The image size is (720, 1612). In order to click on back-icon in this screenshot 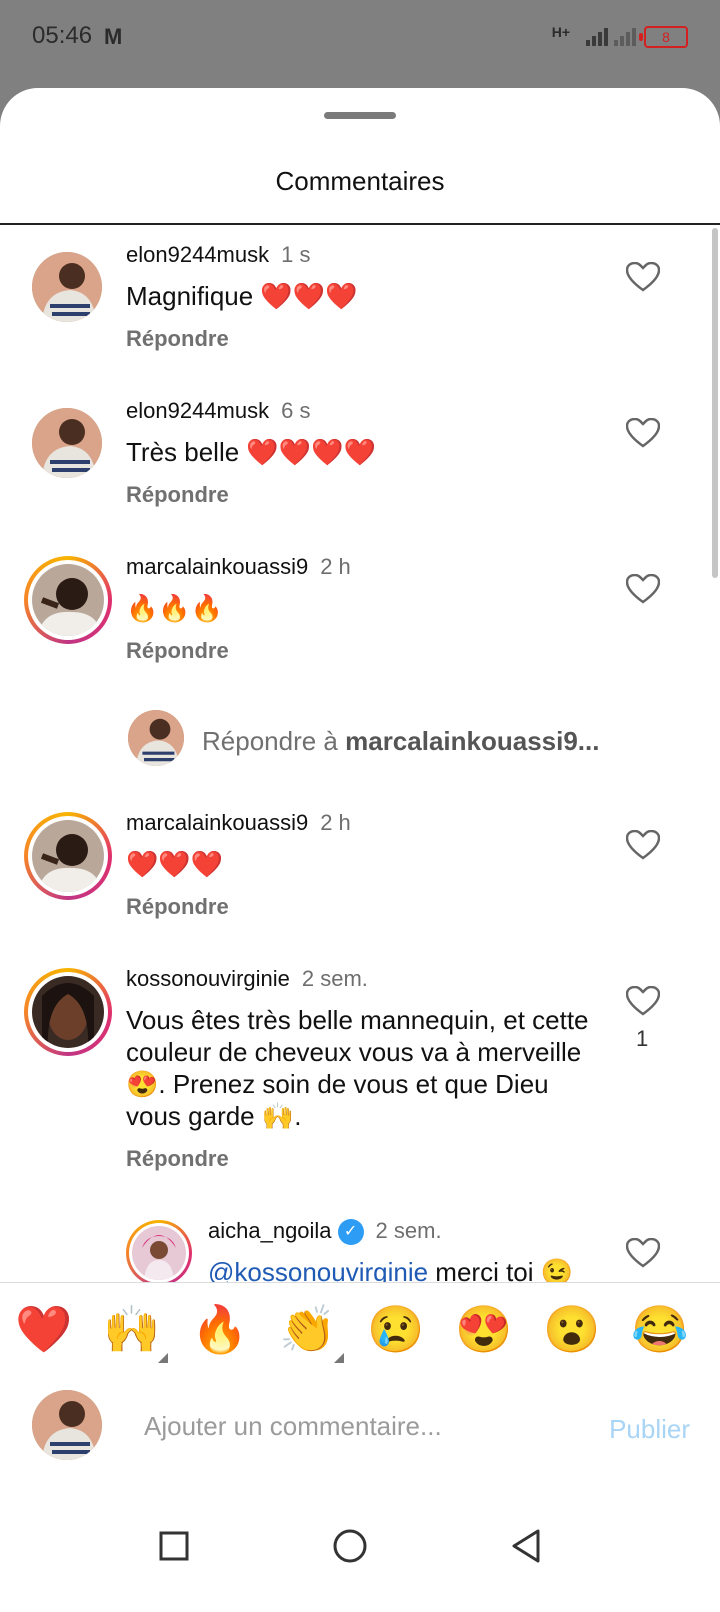, I will do `click(526, 1546)`.